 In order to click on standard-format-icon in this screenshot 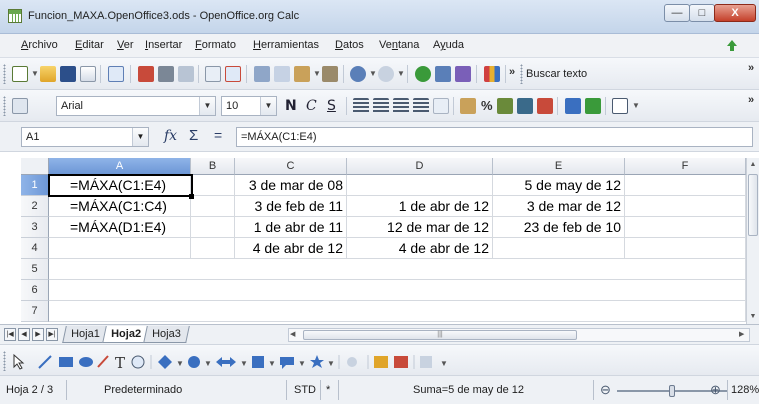, I will do `click(505, 106)`.